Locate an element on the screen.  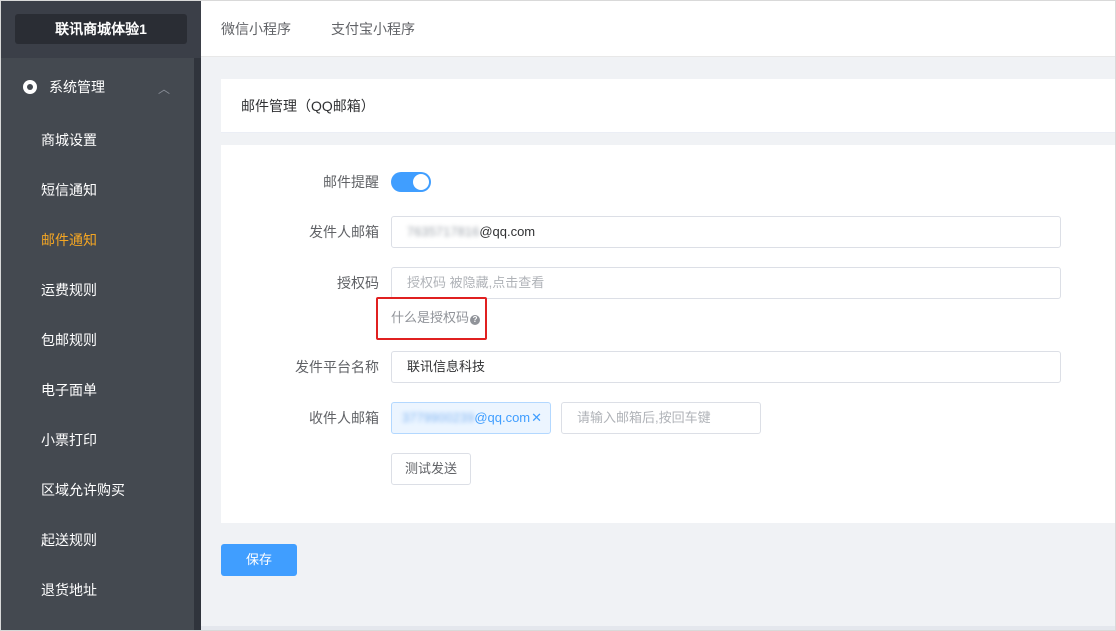
recipient-email-local: 3779900239 is located at coordinates (438, 417).